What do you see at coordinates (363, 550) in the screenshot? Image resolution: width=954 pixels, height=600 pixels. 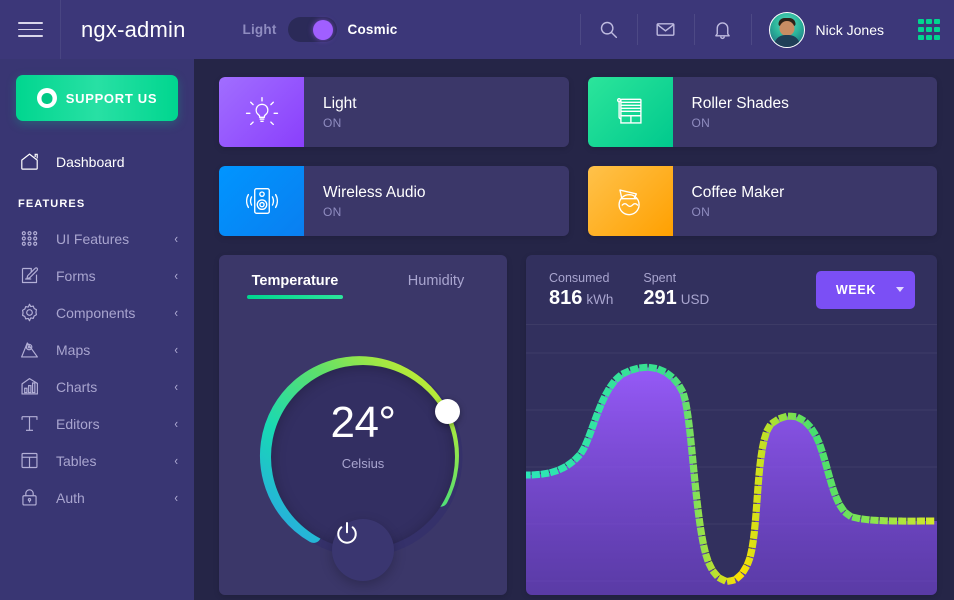 I see `power-button` at bounding box center [363, 550].